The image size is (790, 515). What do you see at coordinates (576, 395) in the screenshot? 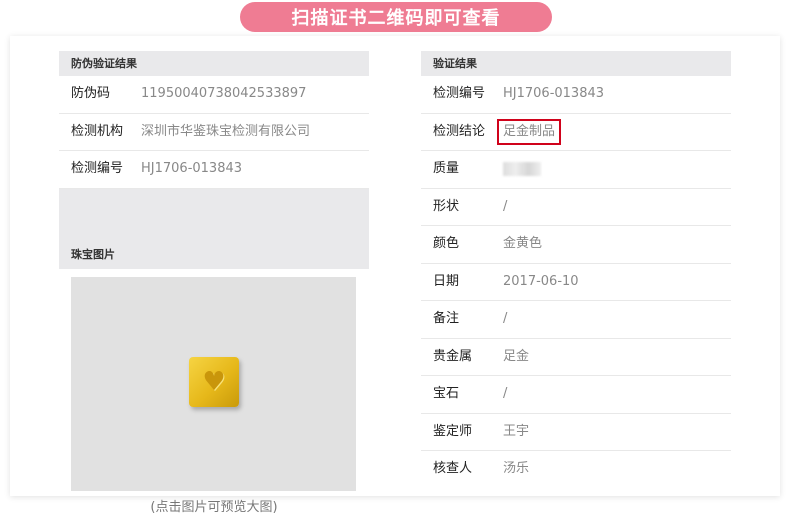
I see `verify-row-gemstone: 宝石 /` at bounding box center [576, 395].